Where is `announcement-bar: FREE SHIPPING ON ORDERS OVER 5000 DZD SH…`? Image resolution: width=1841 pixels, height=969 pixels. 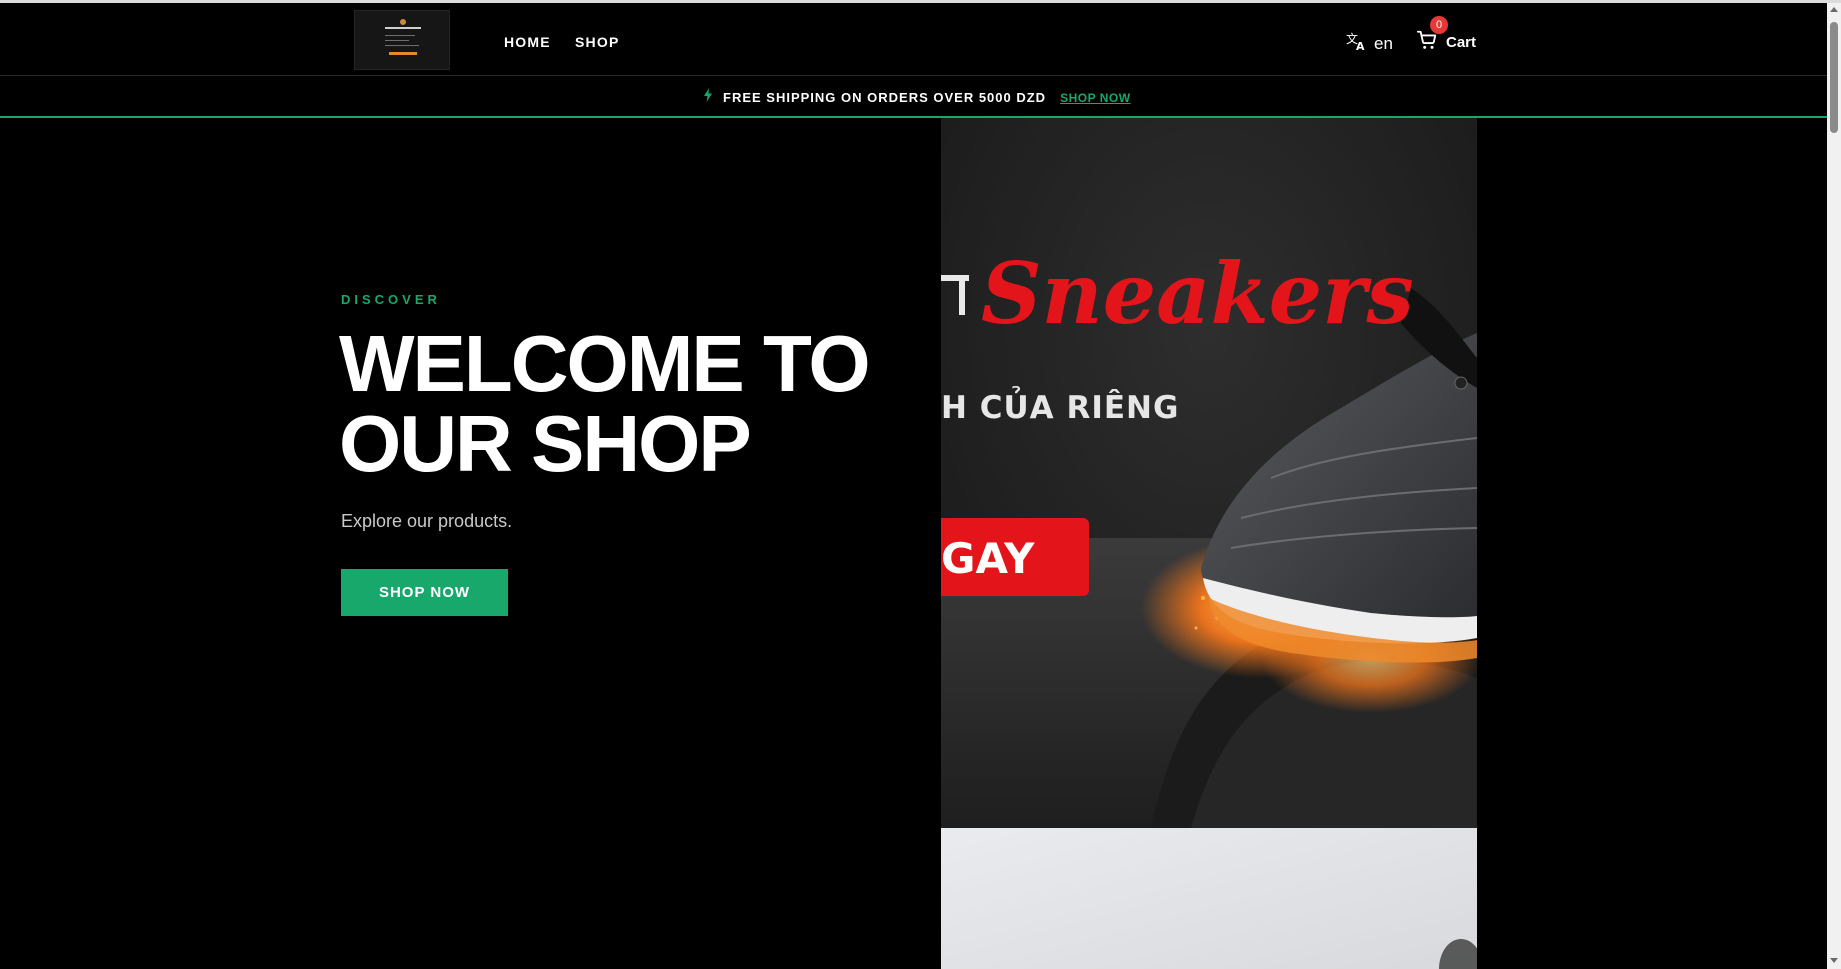
announcement-bar: FREE SHIPPING ON ORDERS OVER 5000 DZD SH… is located at coordinates (913, 97).